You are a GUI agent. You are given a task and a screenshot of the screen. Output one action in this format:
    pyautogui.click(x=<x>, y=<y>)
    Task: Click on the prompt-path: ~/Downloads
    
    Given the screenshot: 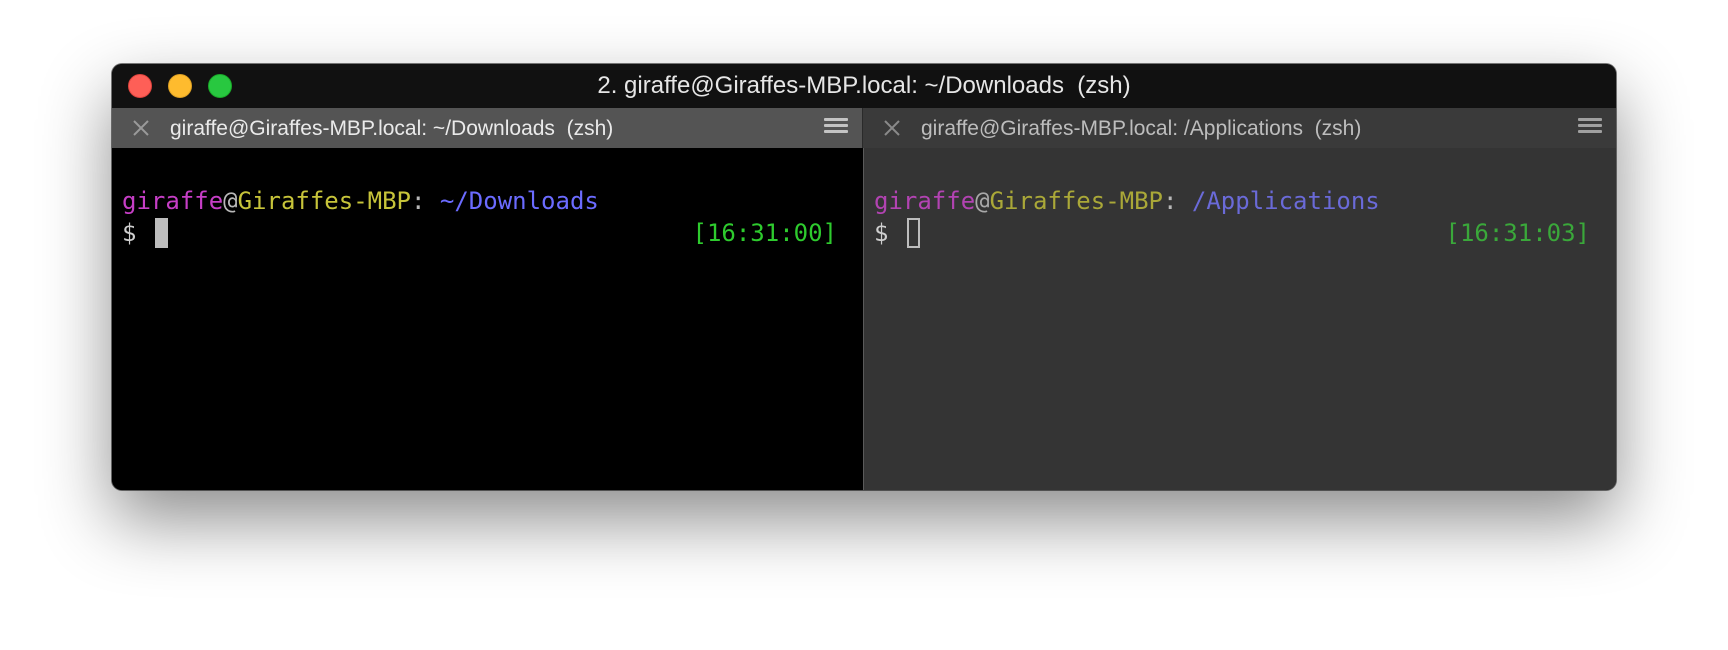 What is the action you would take?
    pyautogui.click(x=519, y=201)
    